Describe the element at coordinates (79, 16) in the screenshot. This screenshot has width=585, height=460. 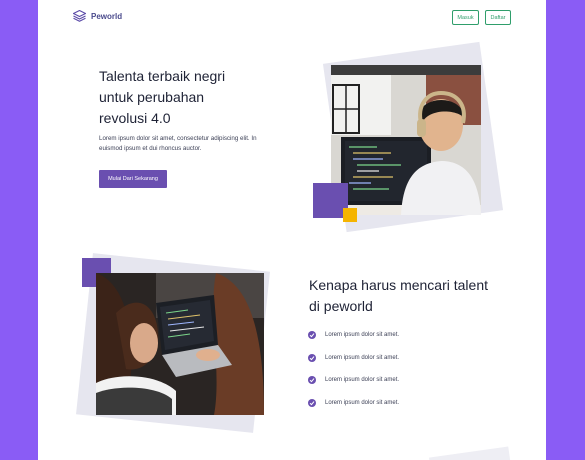
I see `layers-icon` at that location.